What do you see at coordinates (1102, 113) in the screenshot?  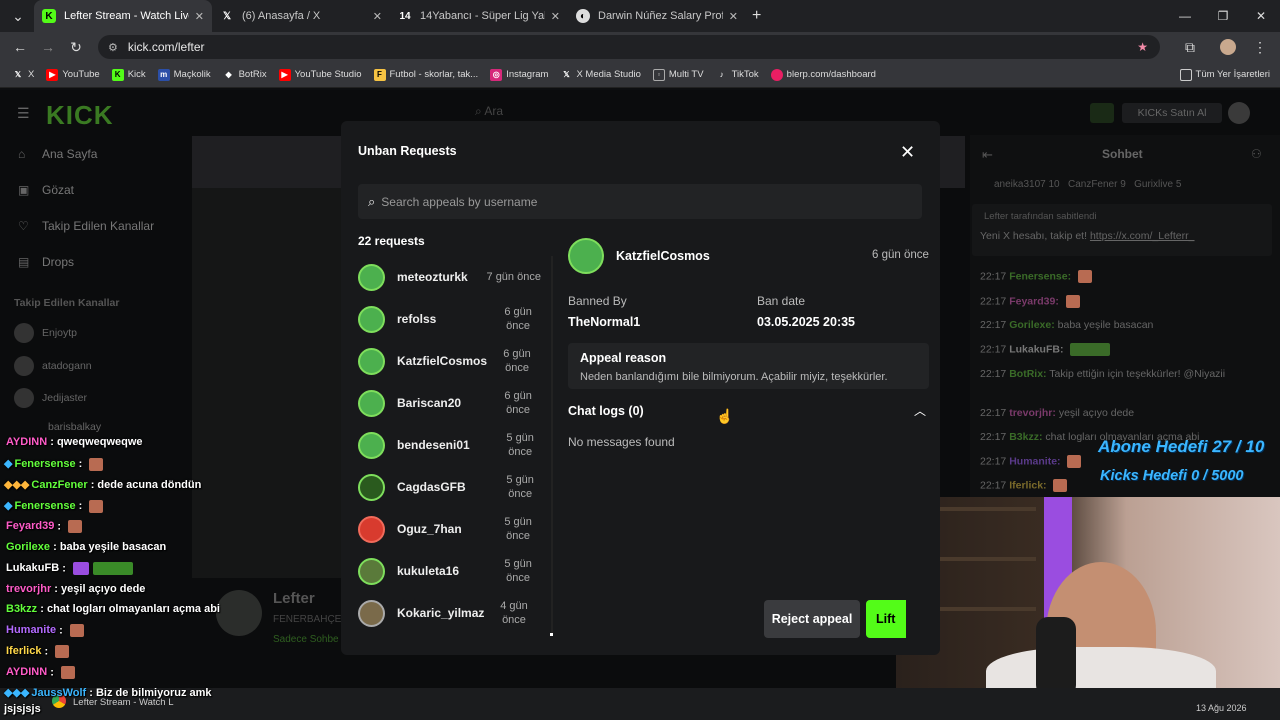 I see `kicks-icon` at bounding box center [1102, 113].